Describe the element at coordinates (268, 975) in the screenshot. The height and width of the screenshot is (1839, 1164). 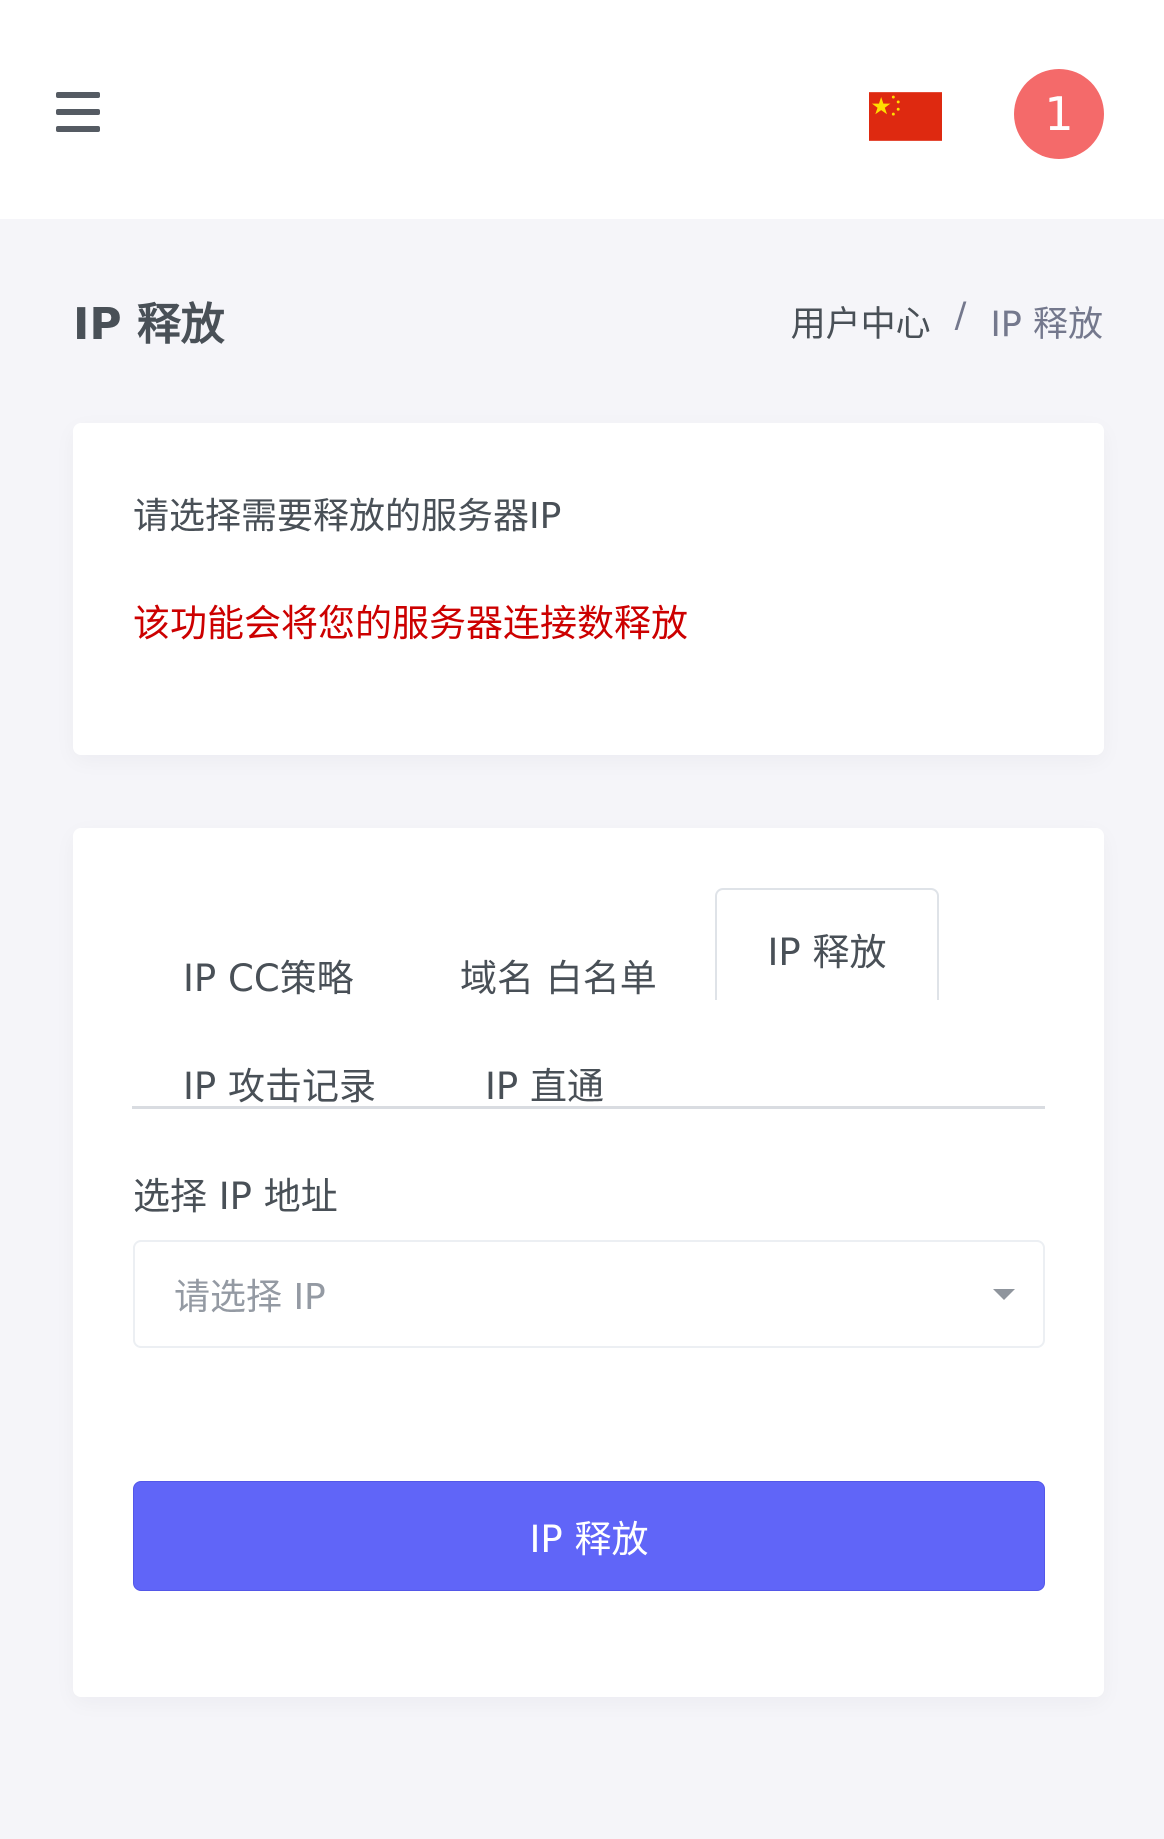
I see `tab-ip-cc-policy: IP CC策略` at that location.